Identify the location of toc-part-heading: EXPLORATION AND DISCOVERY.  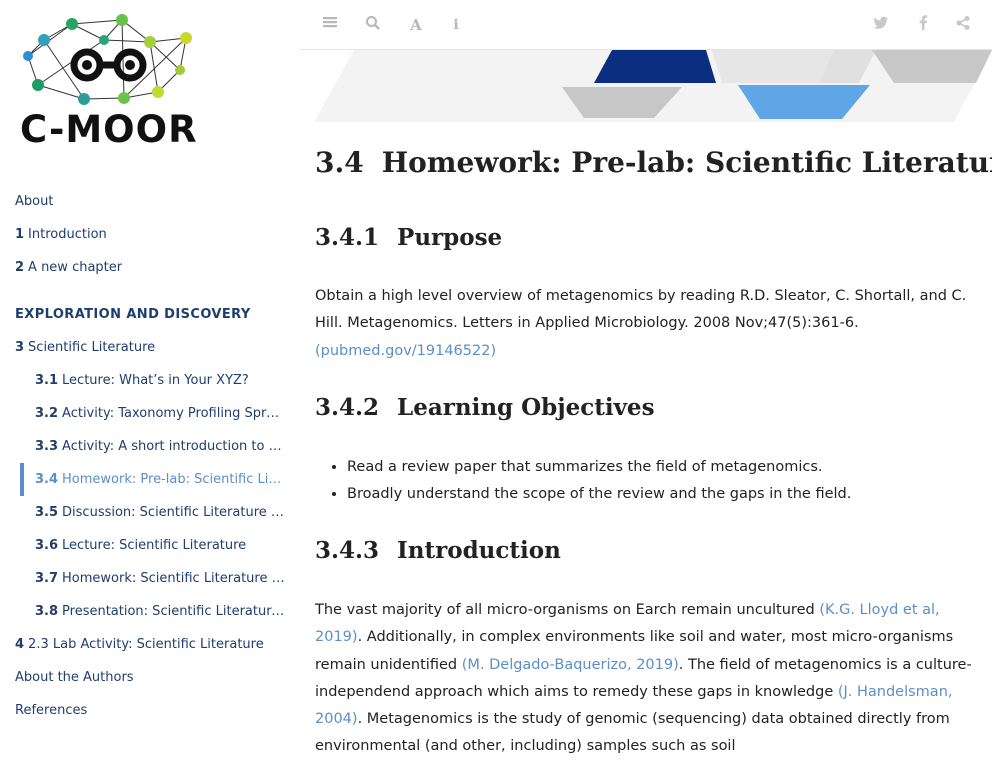
(133, 314).